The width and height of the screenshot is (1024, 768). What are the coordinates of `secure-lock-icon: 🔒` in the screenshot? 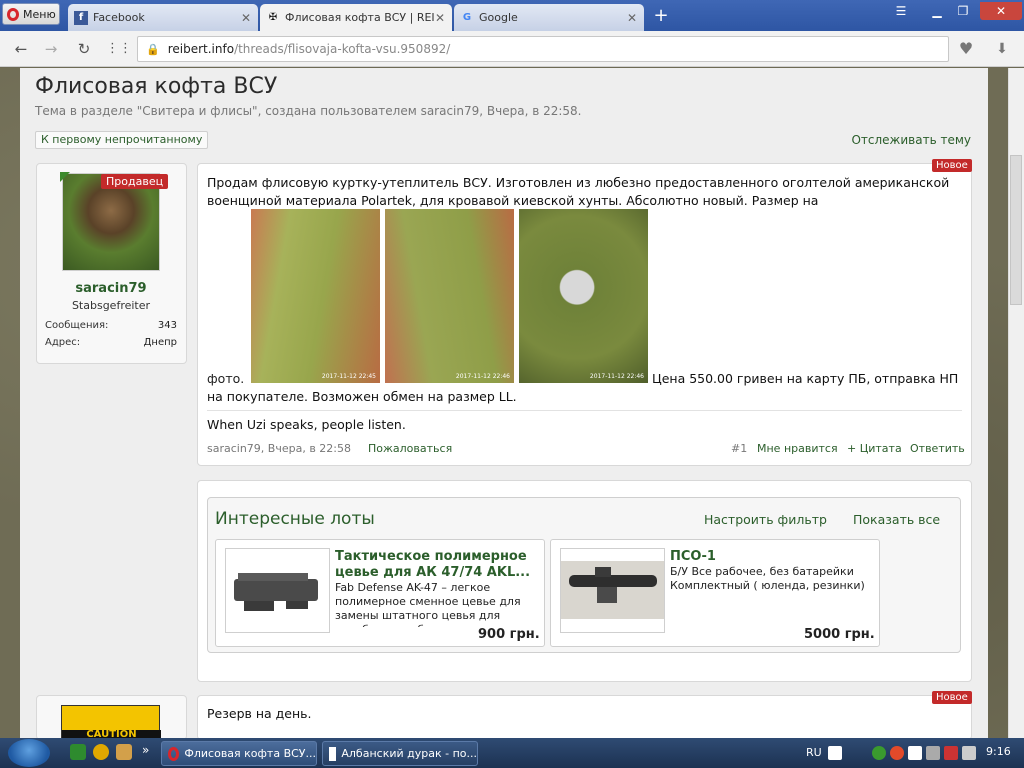 It's located at (153, 49).